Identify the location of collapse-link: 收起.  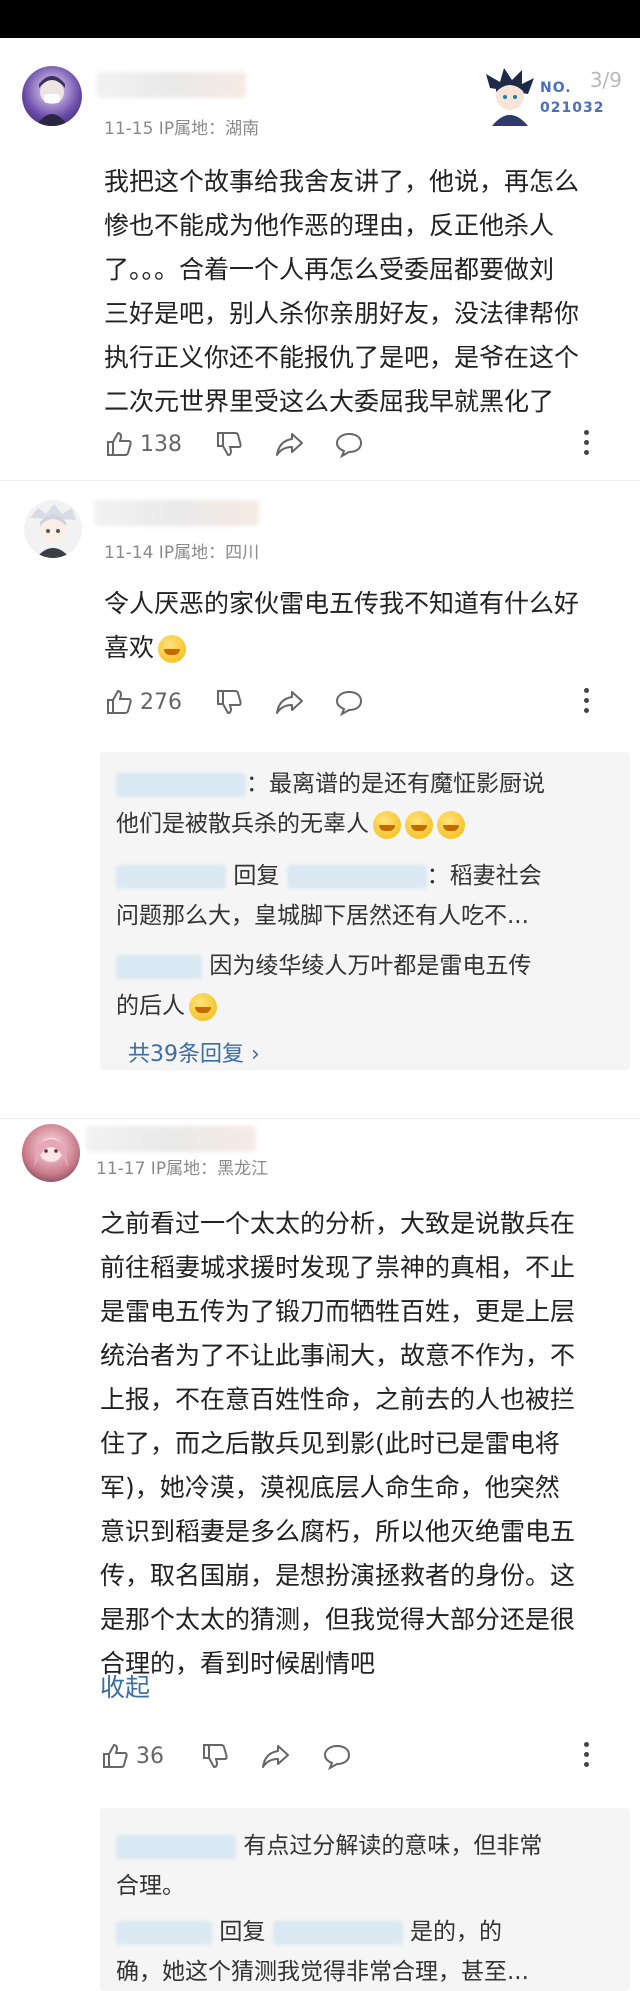
(125, 1686).